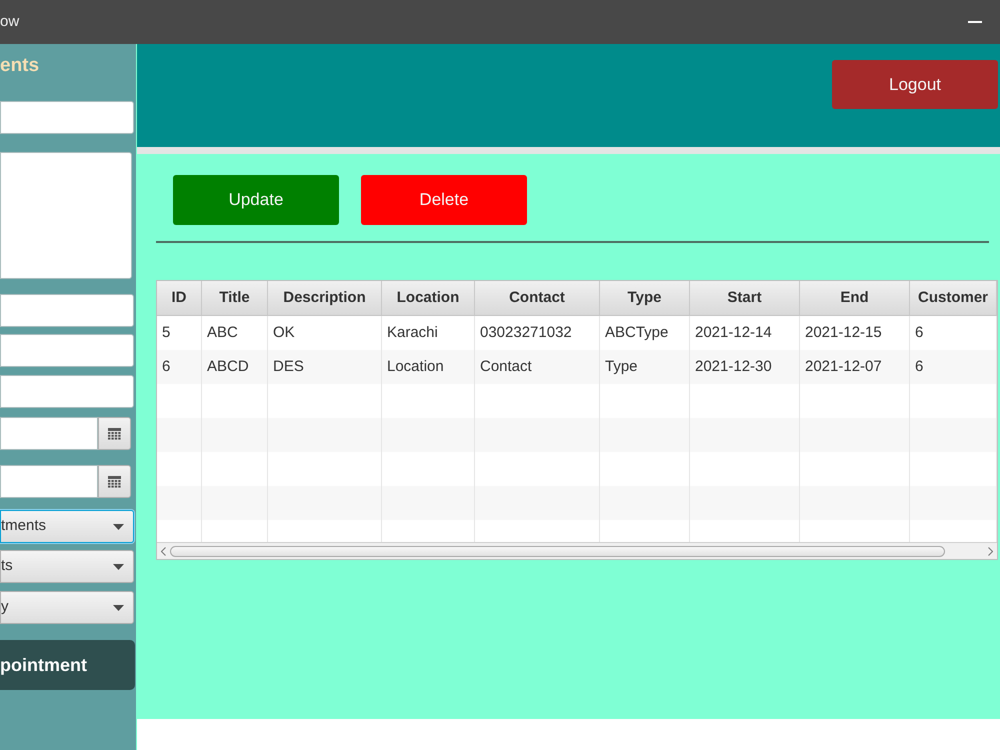 The width and height of the screenshot is (1000, 750). I want to click on column-header: Location, so click(428, 298).